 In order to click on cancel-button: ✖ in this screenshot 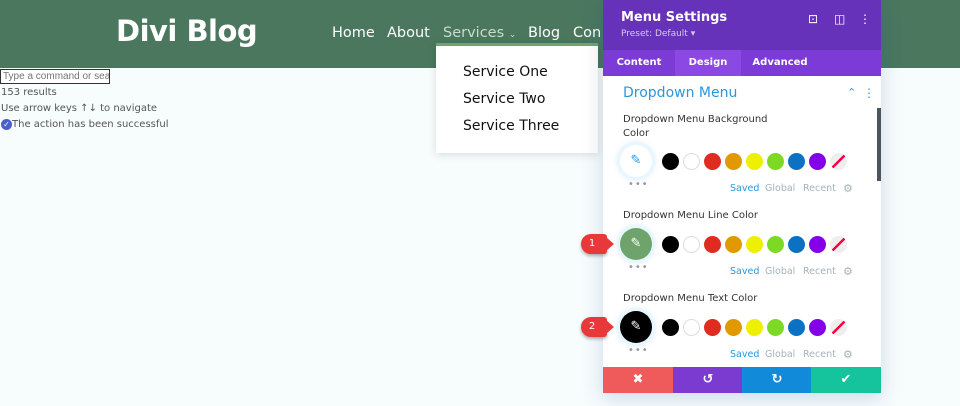, I will do `click(638, 380)`.